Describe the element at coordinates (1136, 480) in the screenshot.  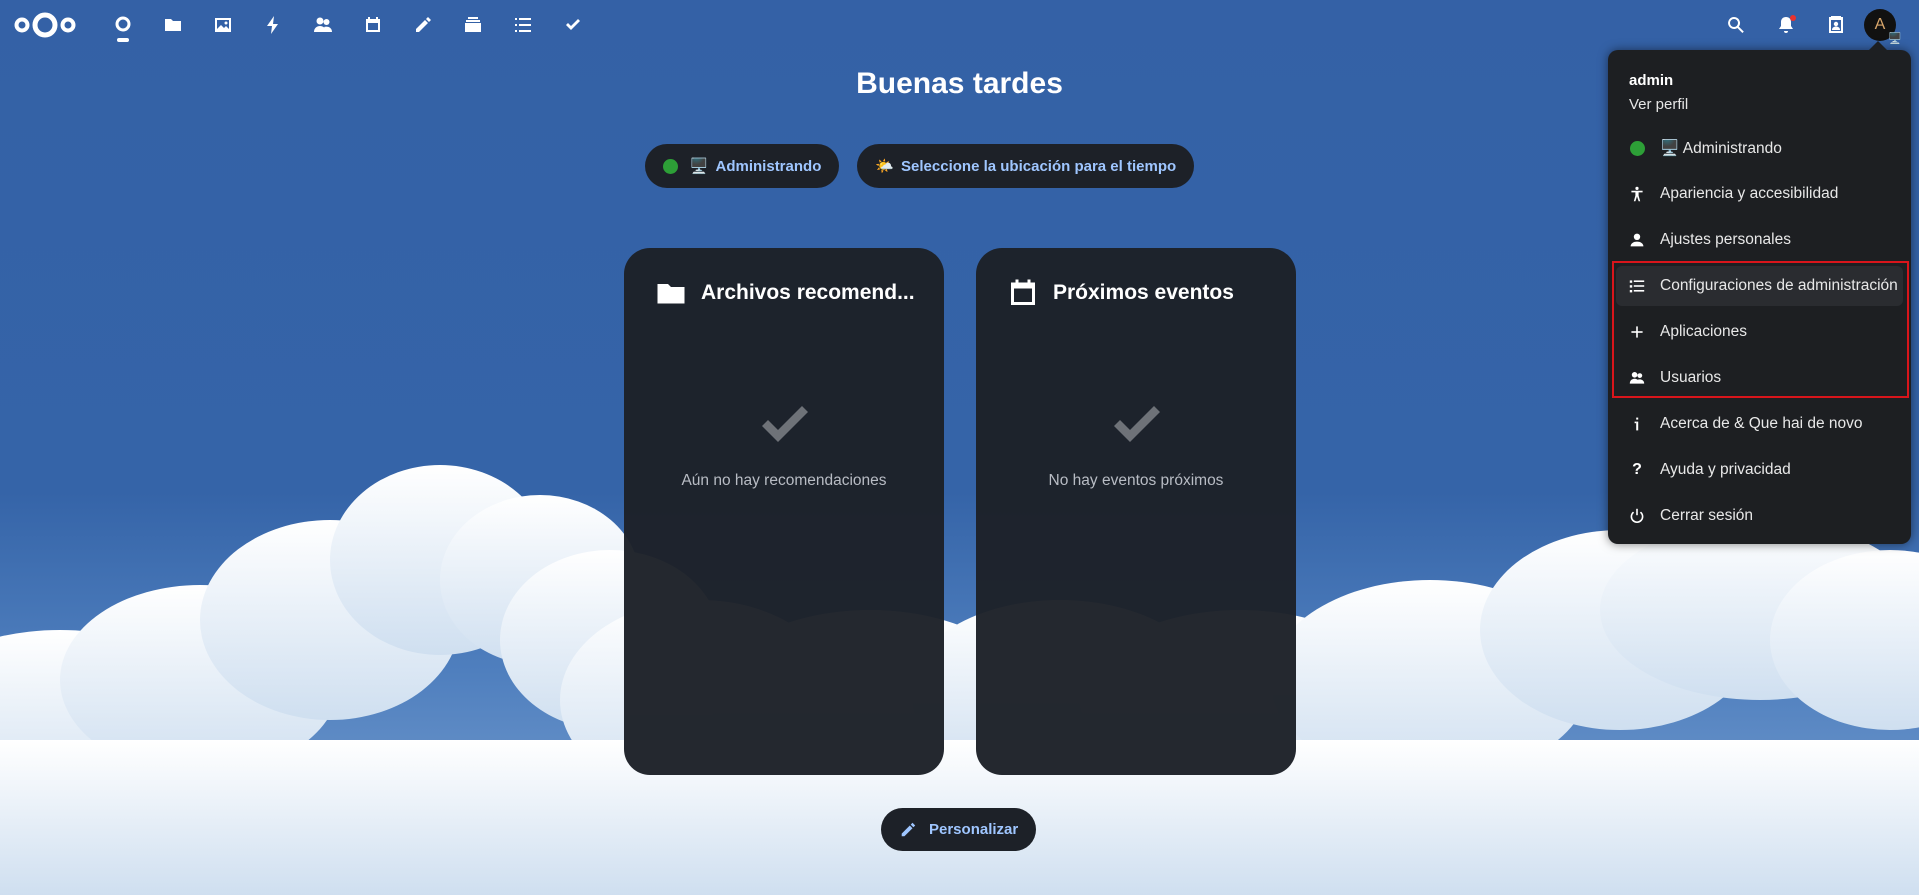
I see `empty-message: No hay eventos próximos` at that location.